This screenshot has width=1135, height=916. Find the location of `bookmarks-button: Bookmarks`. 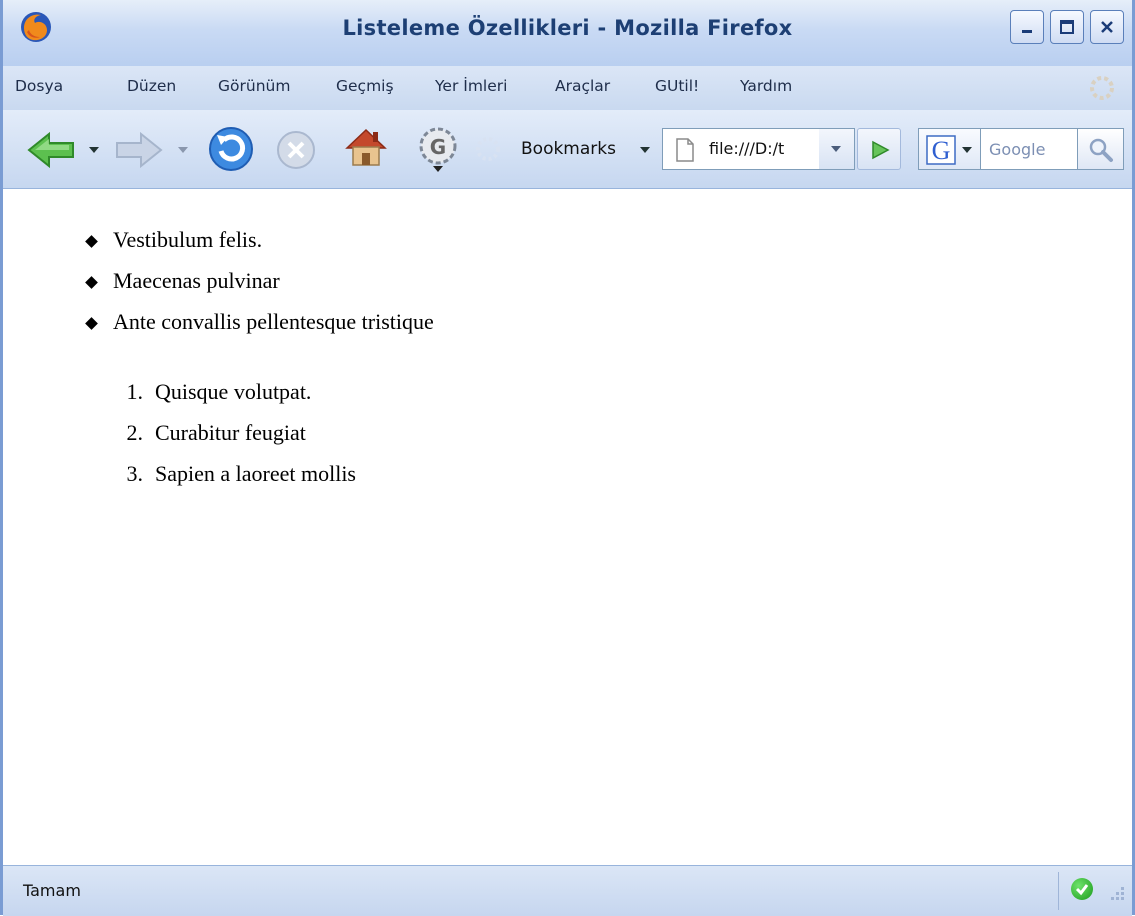

bookmarks-button: Bookmarks is located at coordinates (568, 149).